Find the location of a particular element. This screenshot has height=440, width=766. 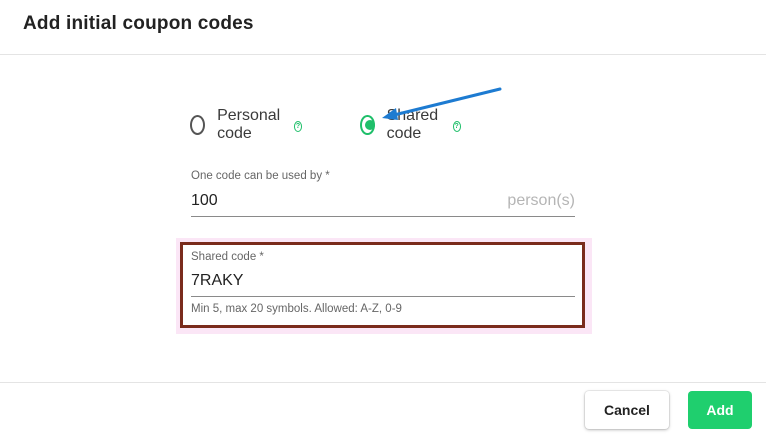

radio-unchecked-icon is located at coordinates (198, 125).